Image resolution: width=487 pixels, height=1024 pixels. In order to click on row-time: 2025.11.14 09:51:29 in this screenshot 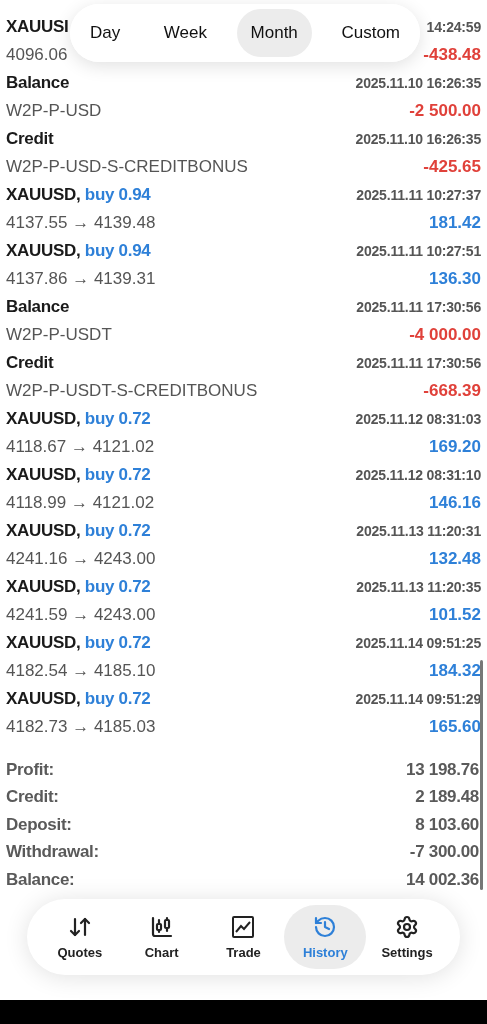, I will do `click(418, 699)`.